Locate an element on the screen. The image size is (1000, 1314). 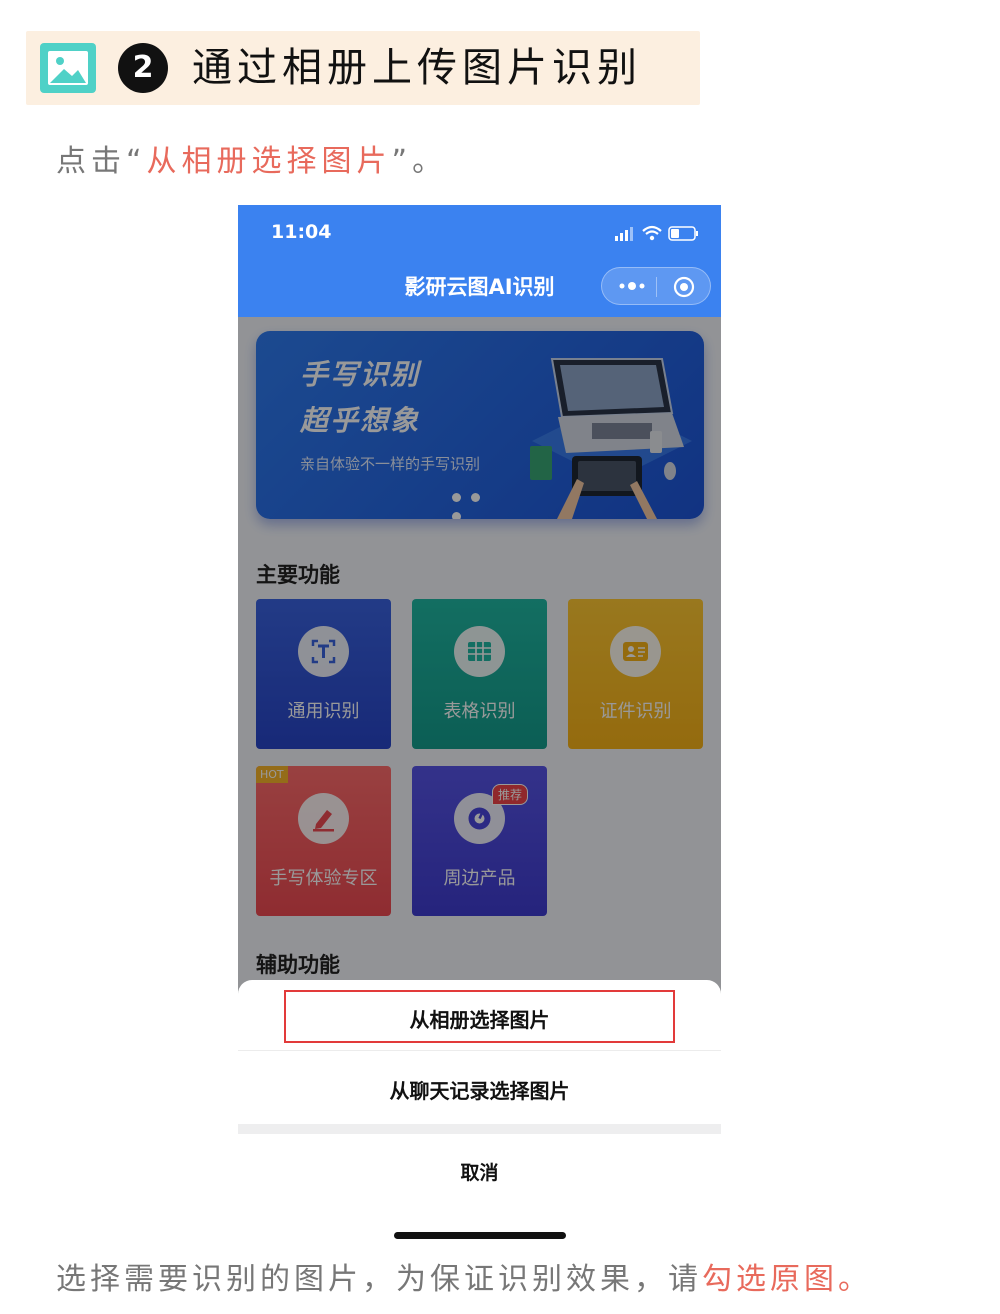
cancel-option: 取消 is located at coordinates (479, 1171).